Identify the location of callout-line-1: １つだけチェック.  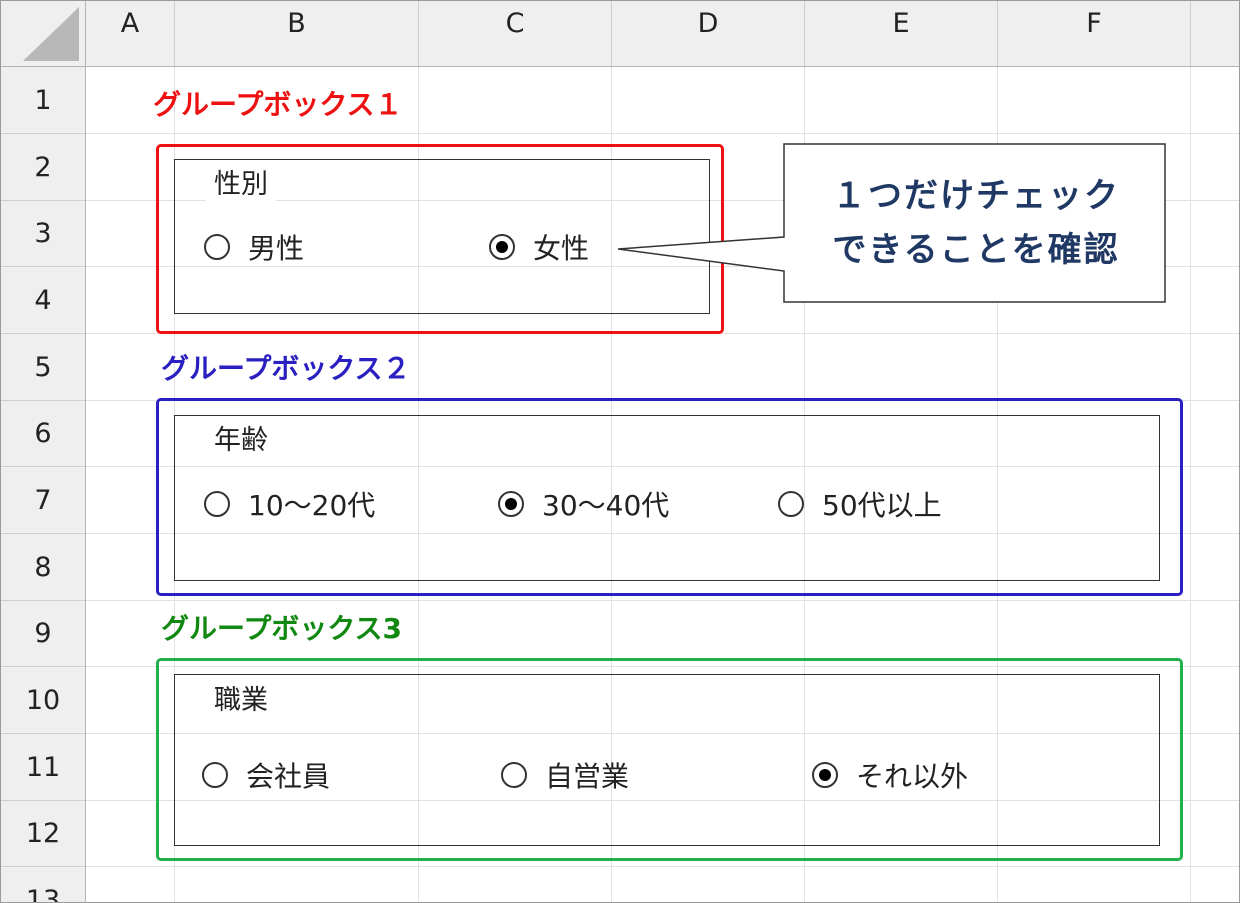
(976, 196).